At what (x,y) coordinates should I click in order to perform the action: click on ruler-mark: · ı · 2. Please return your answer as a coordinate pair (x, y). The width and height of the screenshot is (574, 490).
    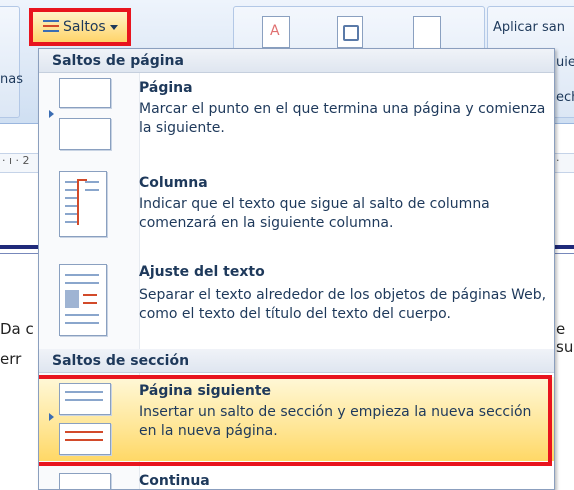
    Looking at the image, I should click on (16, 160).